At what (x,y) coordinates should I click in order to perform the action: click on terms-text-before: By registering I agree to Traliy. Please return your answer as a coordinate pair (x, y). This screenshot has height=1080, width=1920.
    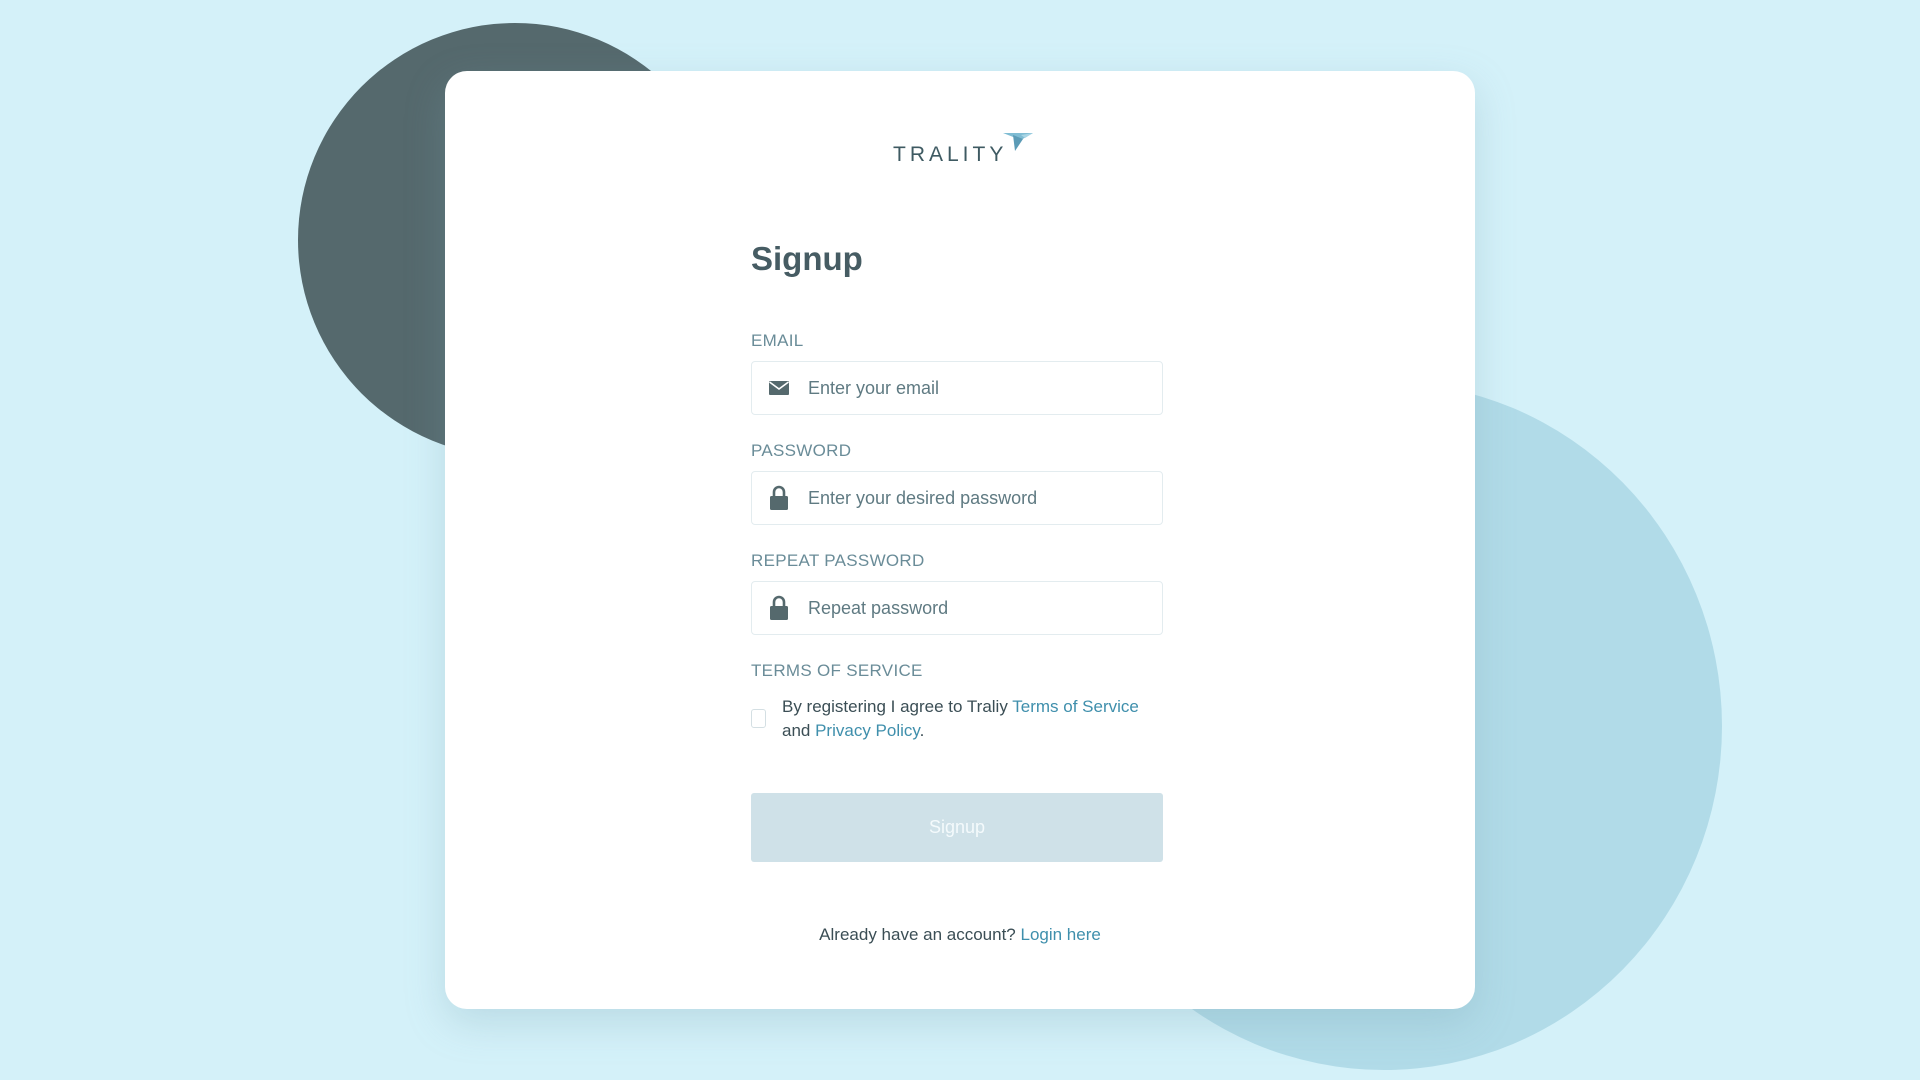
    Looking at the image, I should click on (897, 706).